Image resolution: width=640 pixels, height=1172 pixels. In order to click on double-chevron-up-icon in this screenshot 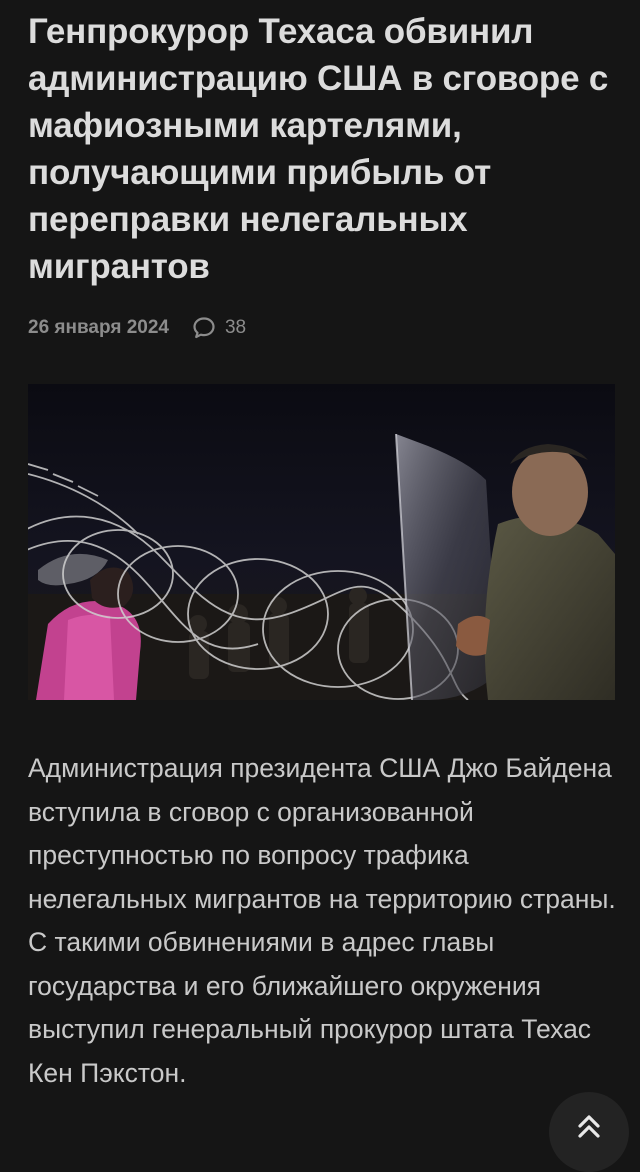, I will do `click(589, 1126)`.